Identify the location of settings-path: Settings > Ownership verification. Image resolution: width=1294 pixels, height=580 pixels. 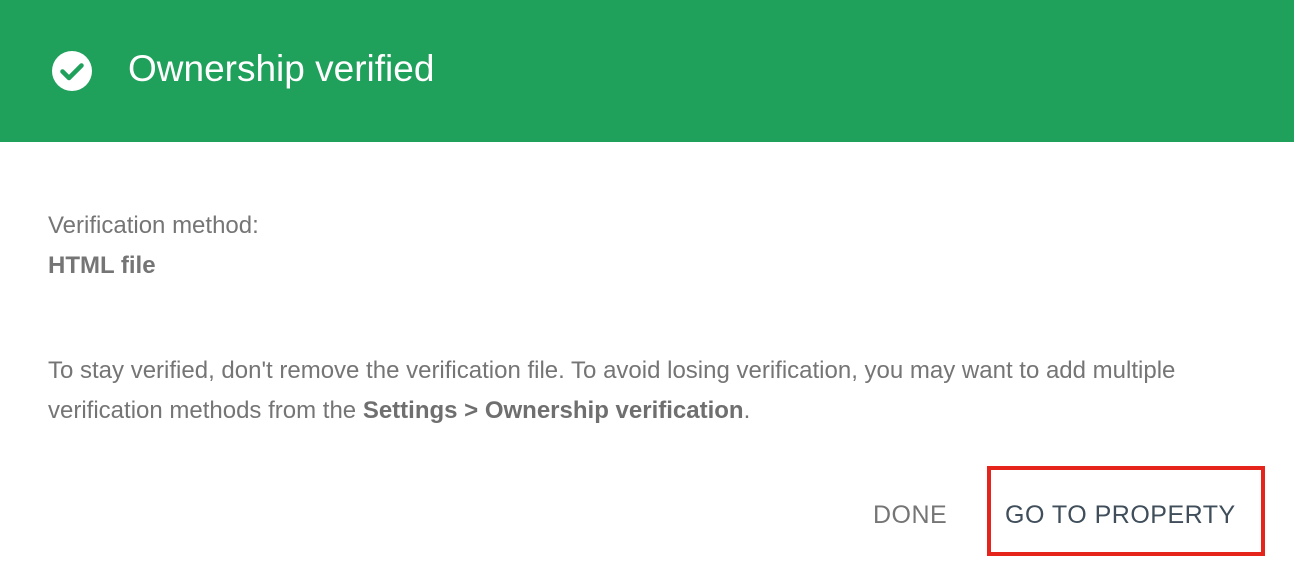
(553, 410).